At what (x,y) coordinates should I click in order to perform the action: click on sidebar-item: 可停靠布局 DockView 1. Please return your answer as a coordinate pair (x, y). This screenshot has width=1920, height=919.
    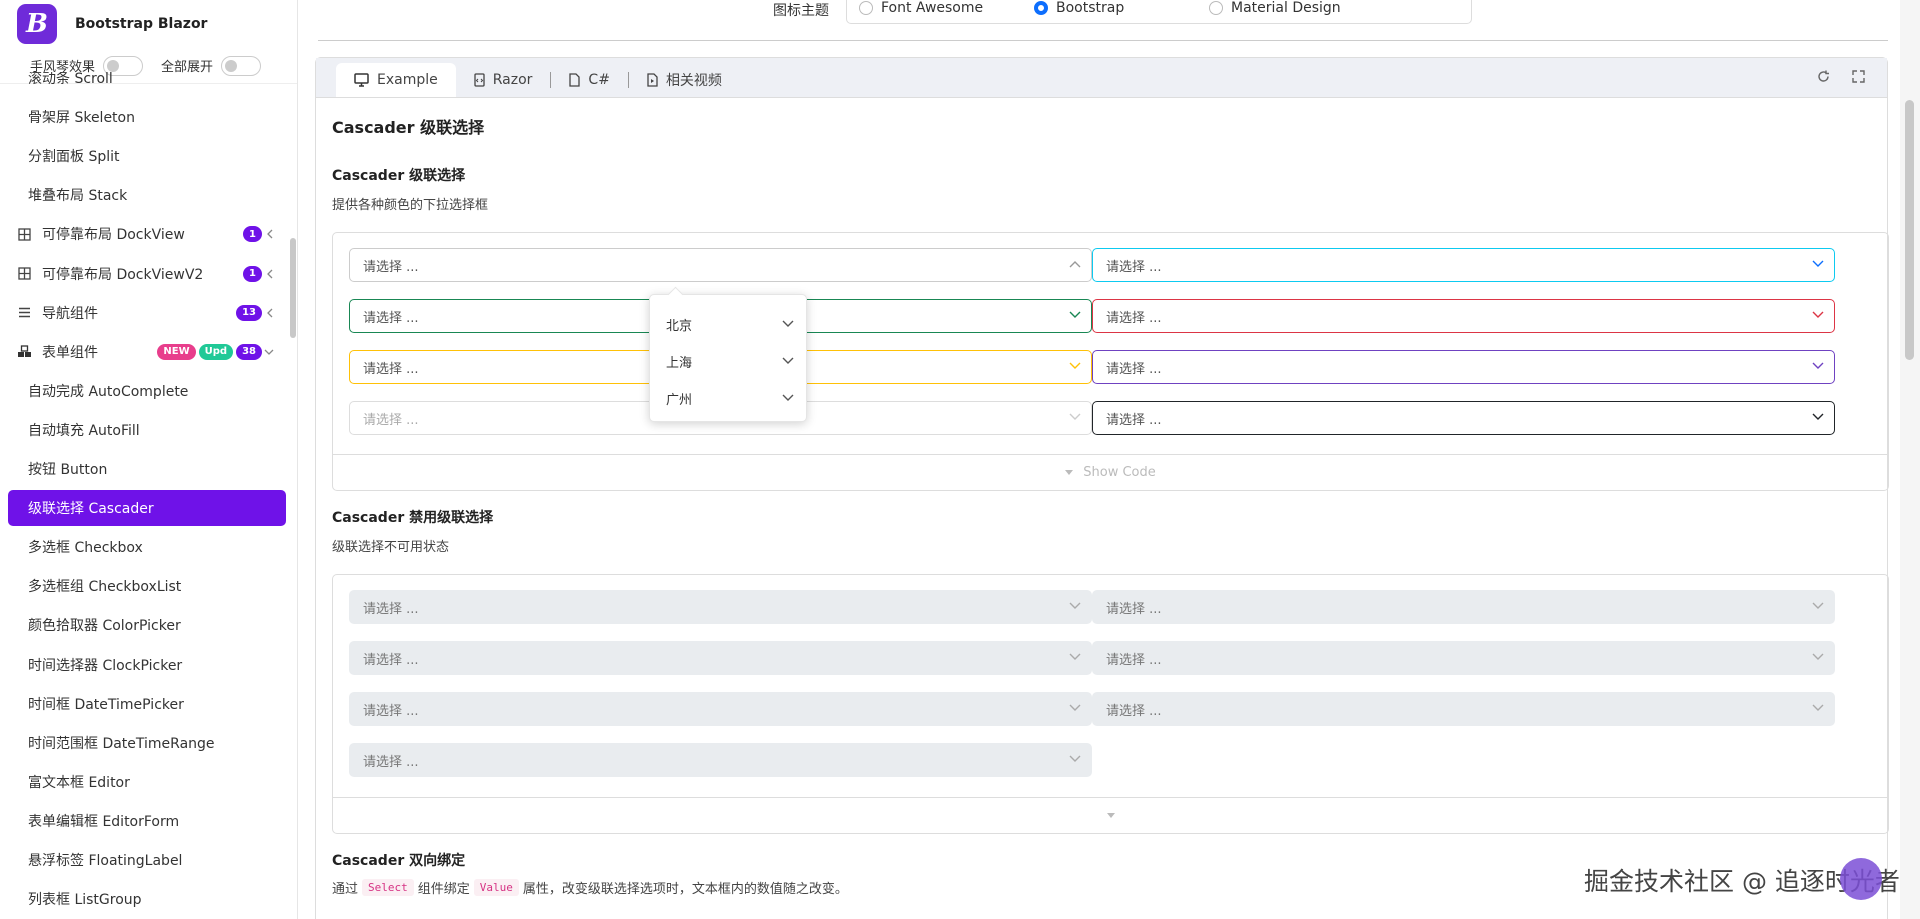
    Looking at the image, I should click on (147, 234).